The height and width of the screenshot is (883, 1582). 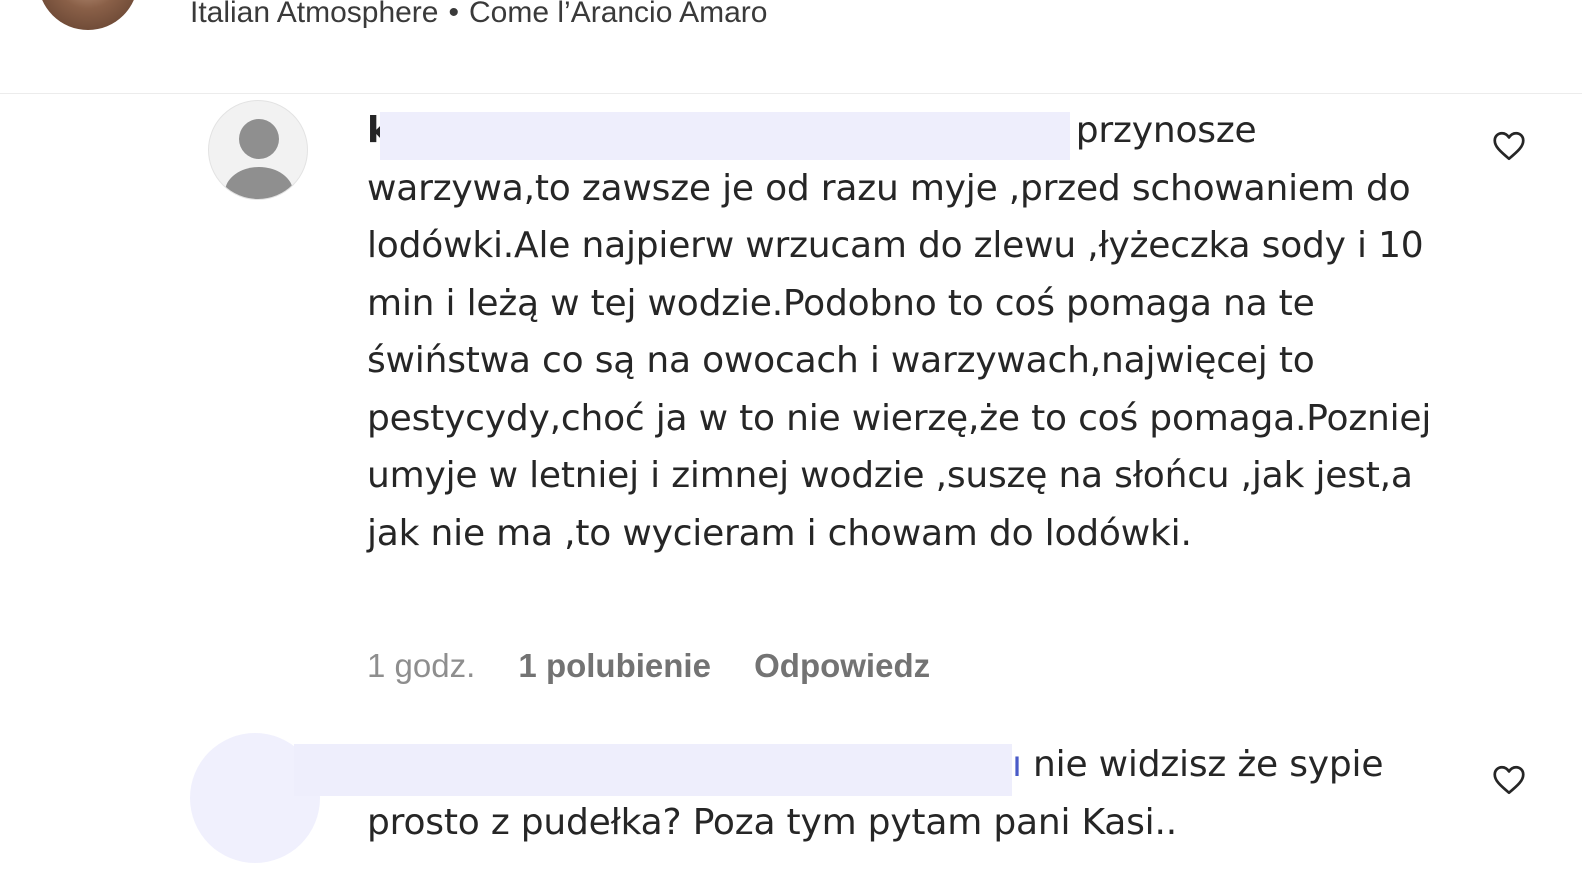 I want to click on post-header: Italian Atmosphere • Come l’Arancio Amaro, so click(x=791, y=47).